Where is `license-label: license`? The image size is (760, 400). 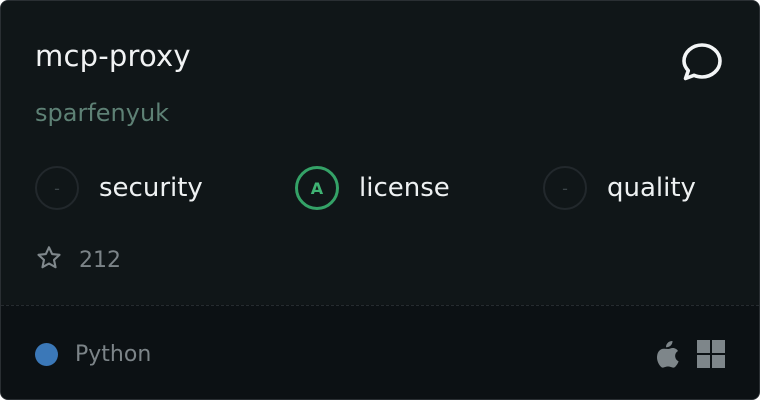
license-label: license is located at coordinates (404, 188).